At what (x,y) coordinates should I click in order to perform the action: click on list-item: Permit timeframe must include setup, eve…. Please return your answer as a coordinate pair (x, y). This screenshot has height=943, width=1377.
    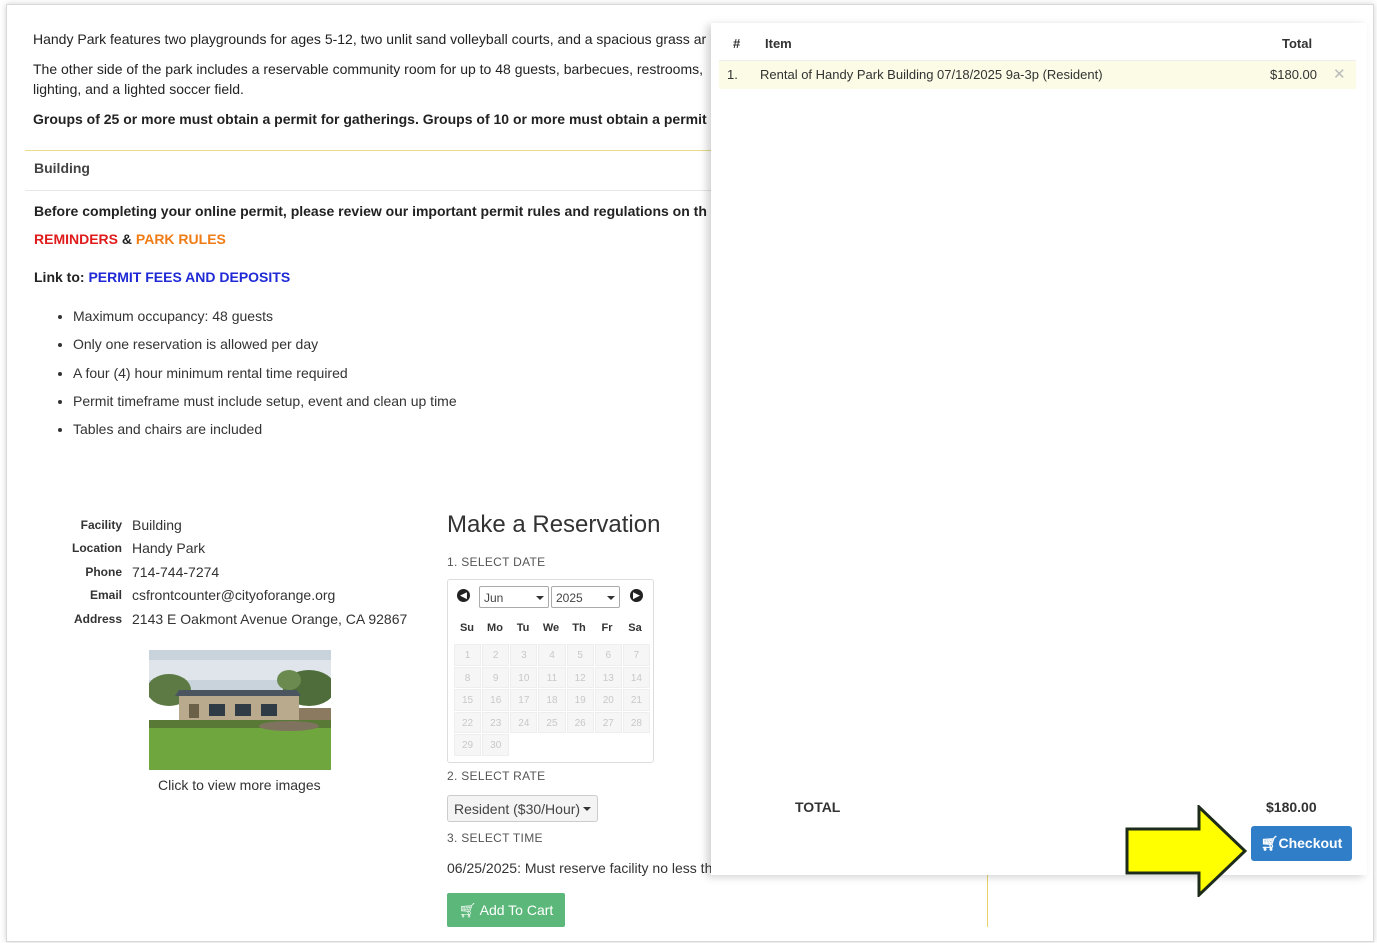
    Looking at the image, I should click on (265, 404).